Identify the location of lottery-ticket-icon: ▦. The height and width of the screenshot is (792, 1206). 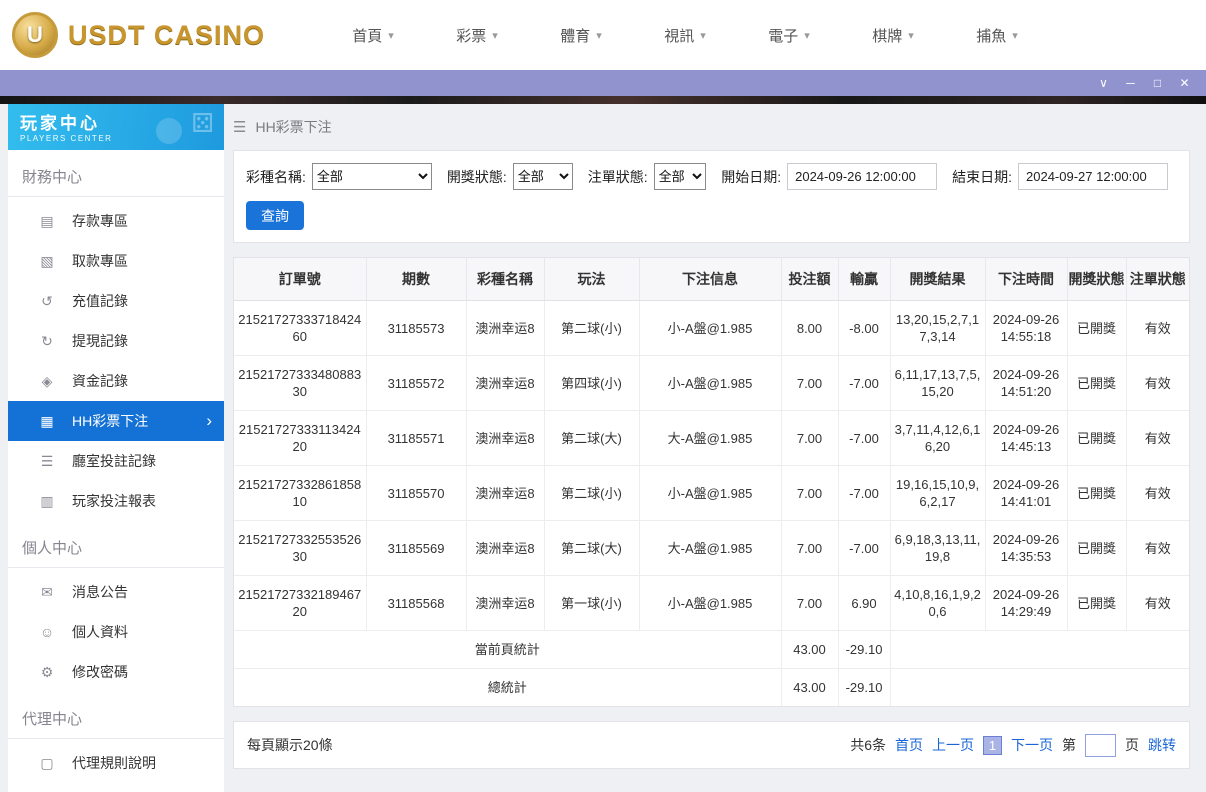
(47, 420).